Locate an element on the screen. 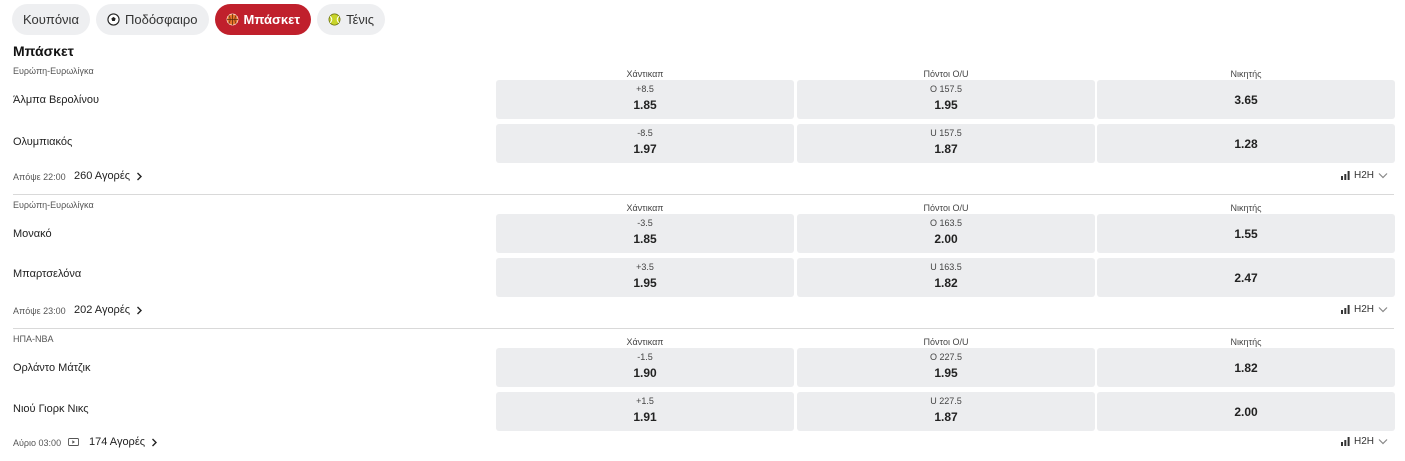  totals-line: O 227.5 is located at coordinates (946, 357).